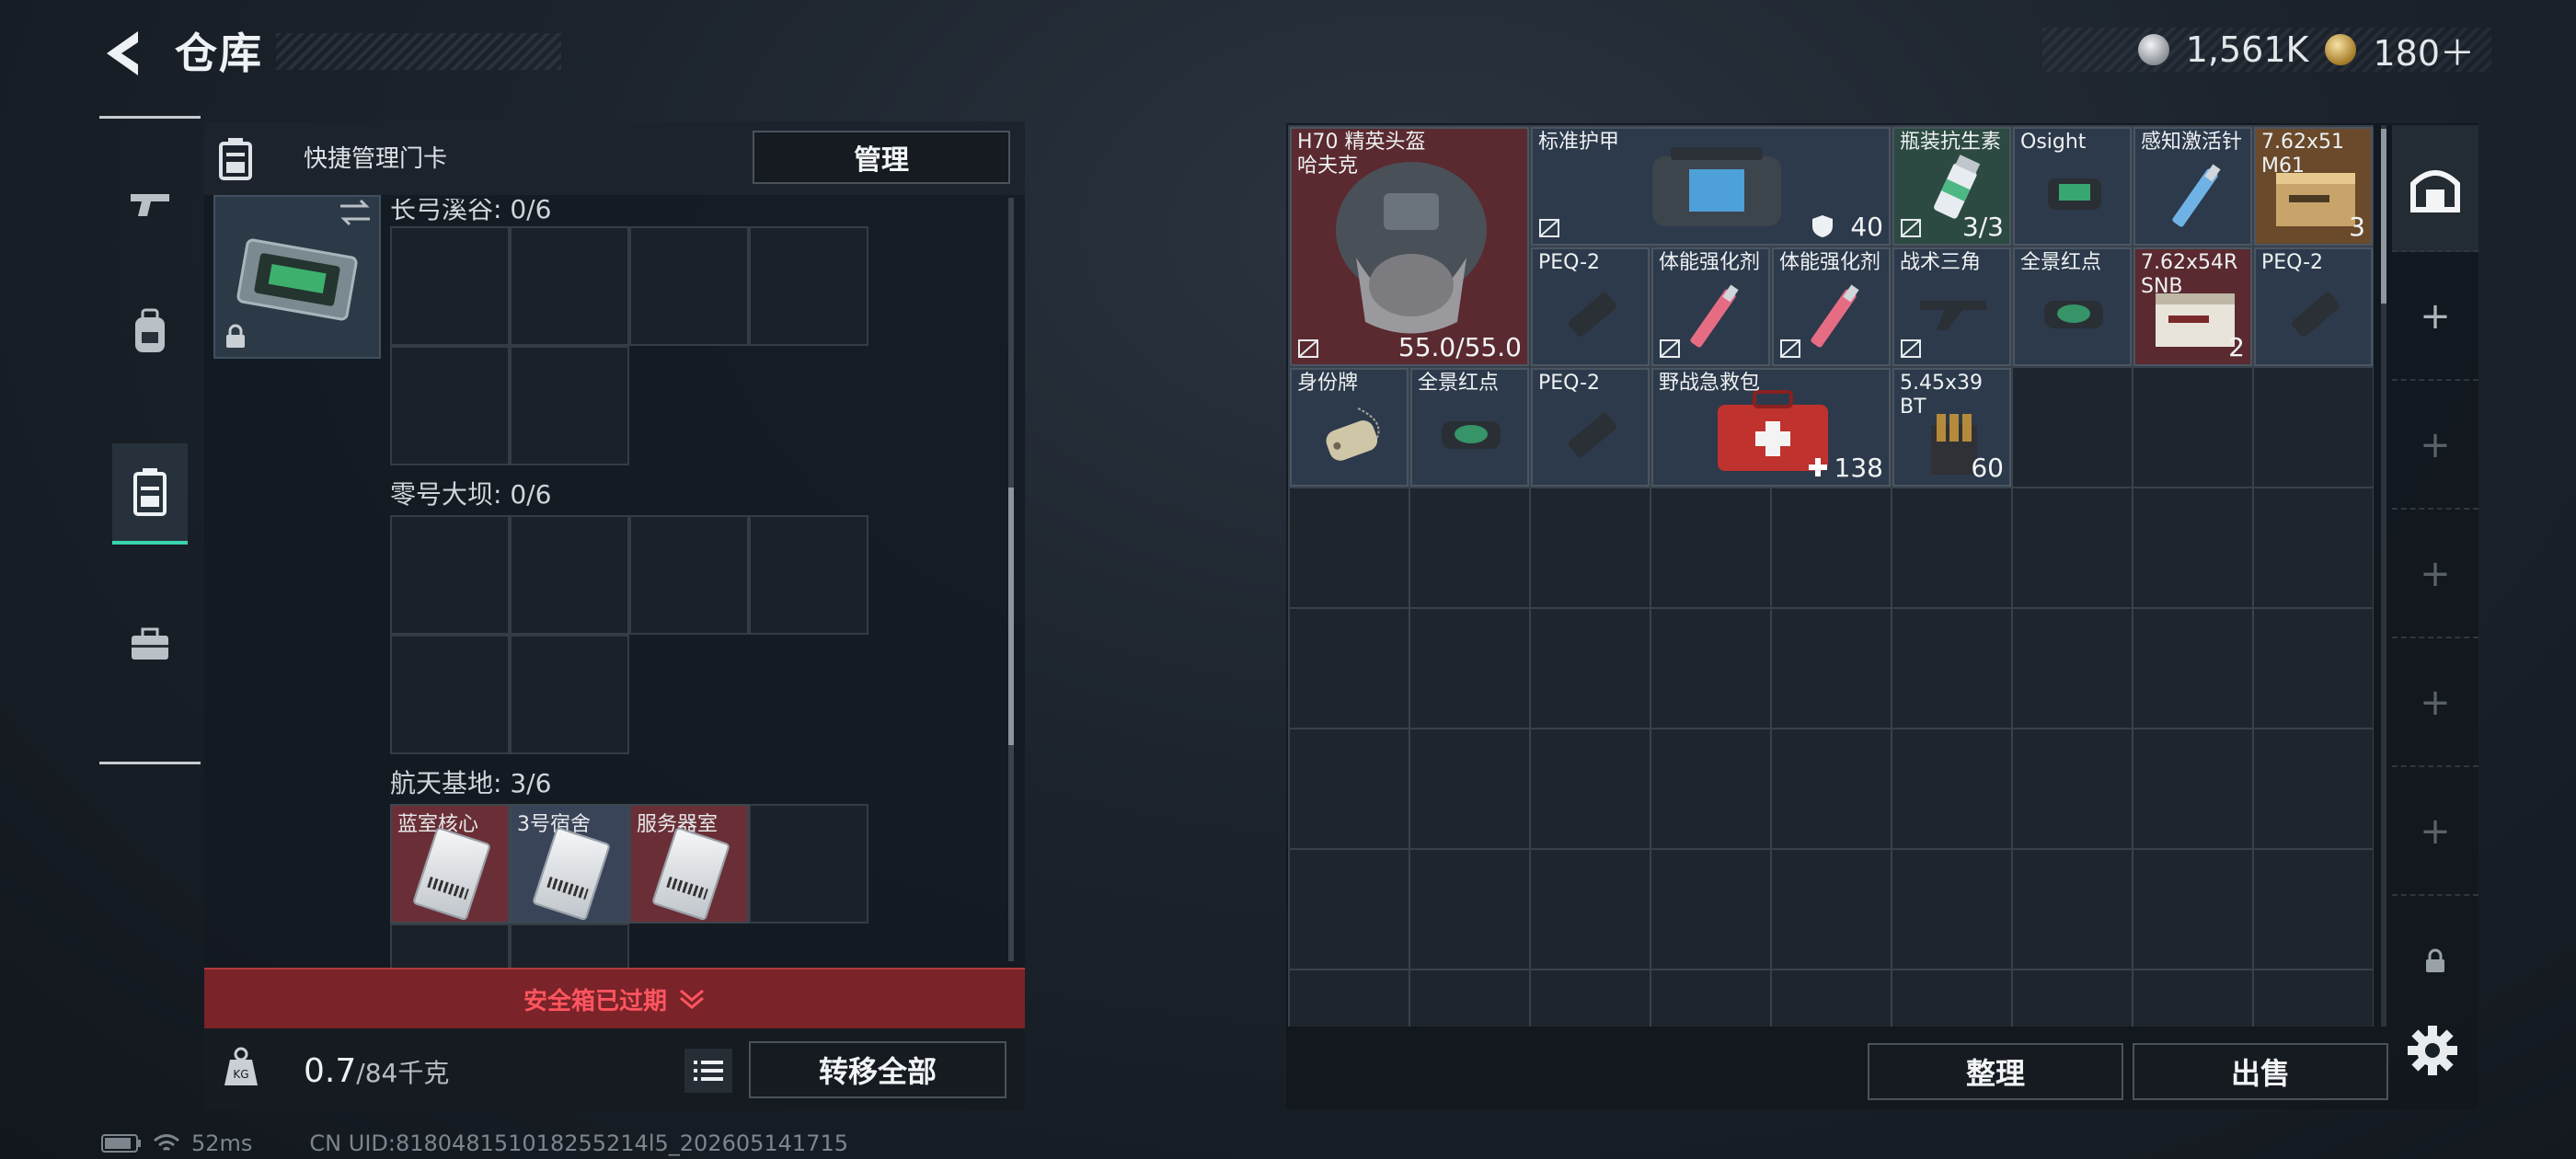 The width and height of the screenshot is (2576, 1159). Describe the element at coordinates (1771, 427) in the screenshot. I see `stash-item-first-aid-kit: 野战急救包 138` at that location.